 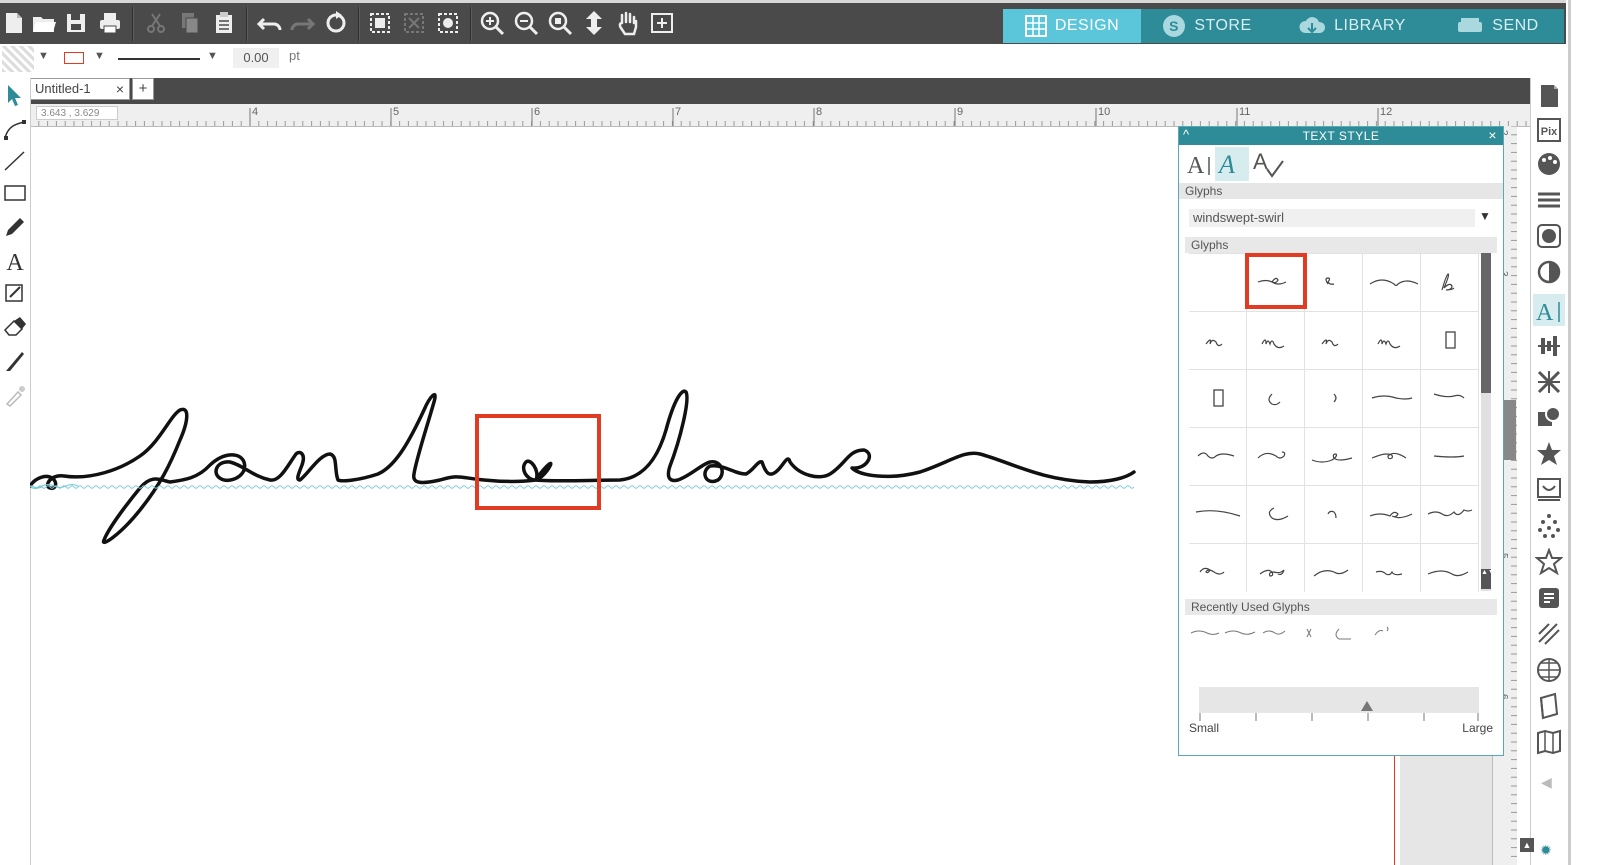 What do you see at coordinates (1486, 323) in the screenshot?
I see `scrollbar-thumb` at bounding box center [1486, 323].